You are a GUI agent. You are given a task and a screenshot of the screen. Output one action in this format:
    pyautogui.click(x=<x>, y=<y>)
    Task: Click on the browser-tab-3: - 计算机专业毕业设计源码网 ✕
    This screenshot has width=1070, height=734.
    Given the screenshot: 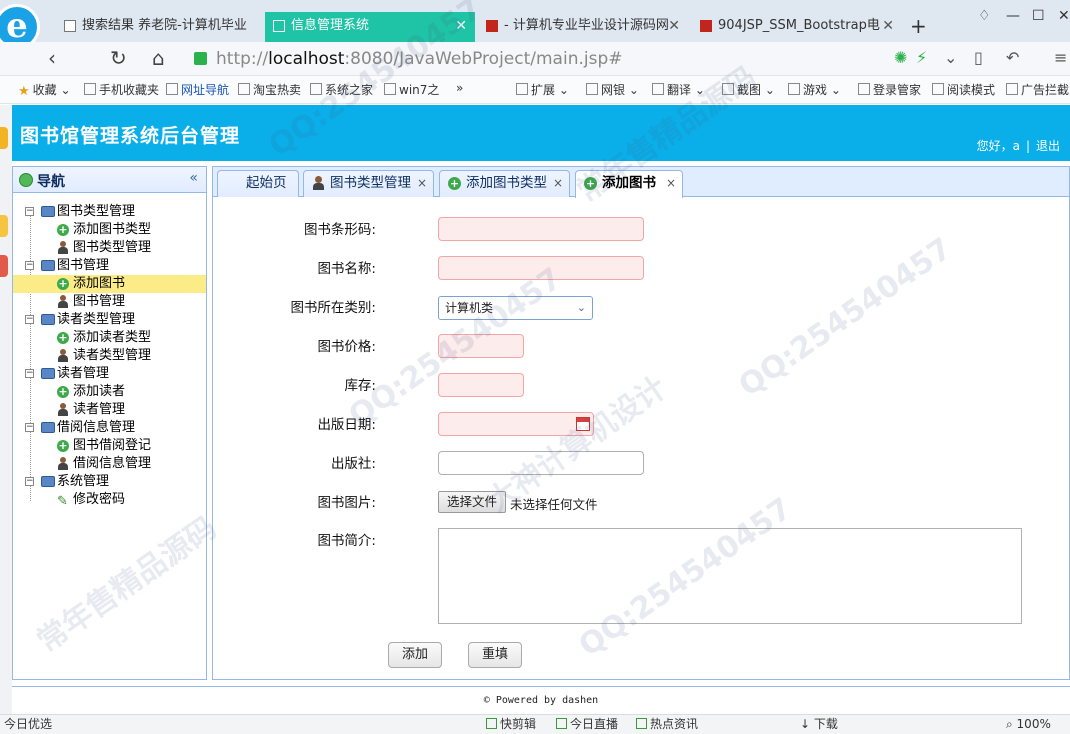 What is the action you would take?
    pyautogui.click(x=583, y=27)
    